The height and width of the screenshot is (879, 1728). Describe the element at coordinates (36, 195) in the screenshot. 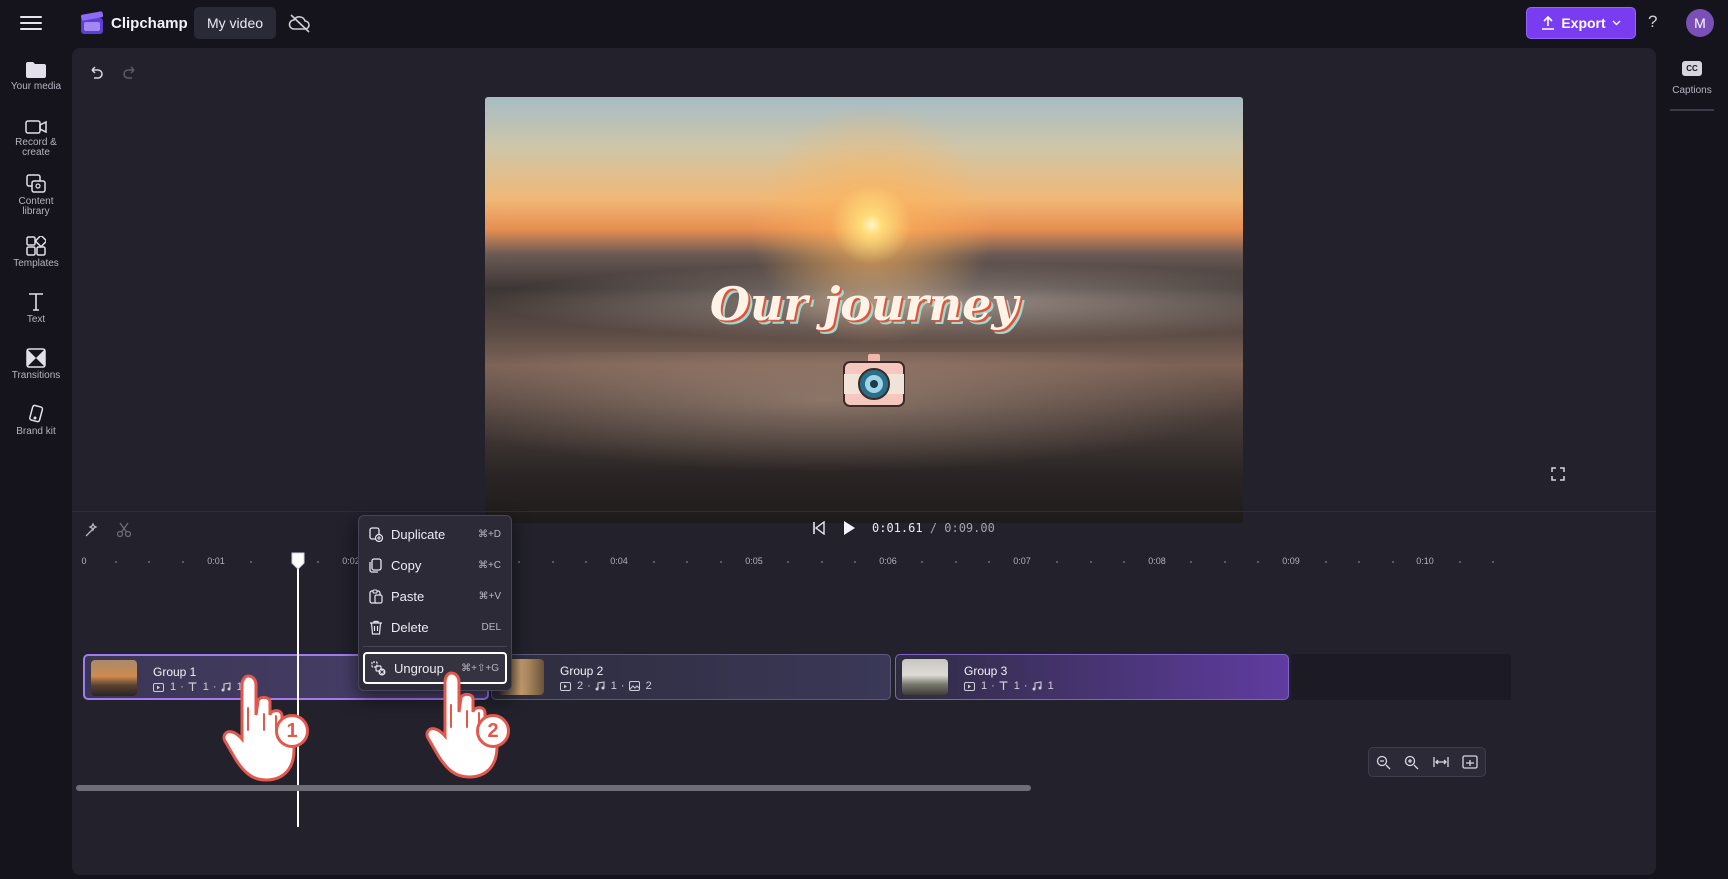

I see `sidebar-item-content-library: Content library` at that location.